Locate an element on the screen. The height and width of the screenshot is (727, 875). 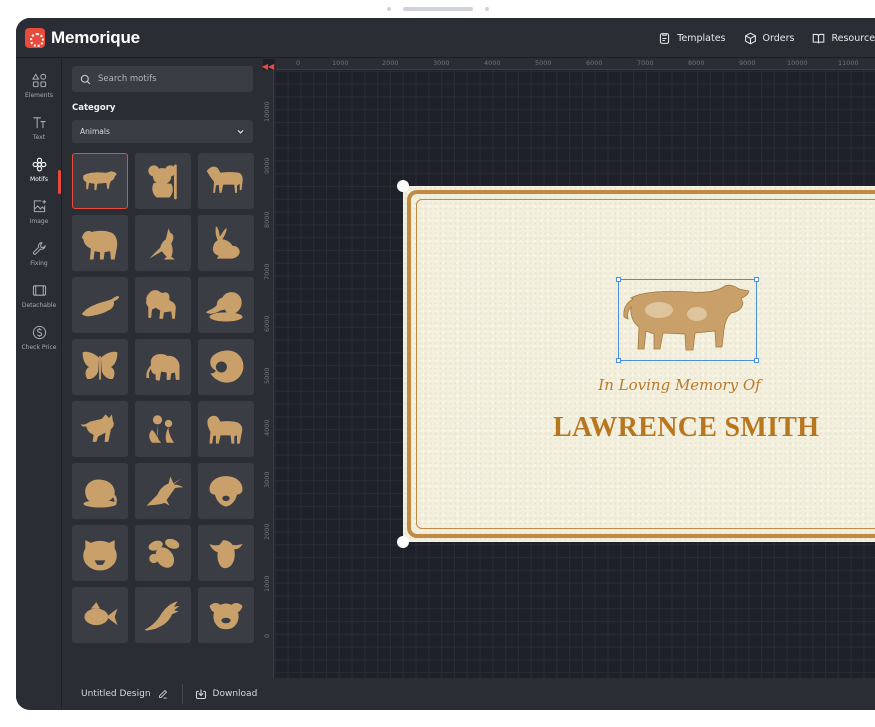
motif-tile-rat is located at coordinates (100, 491).